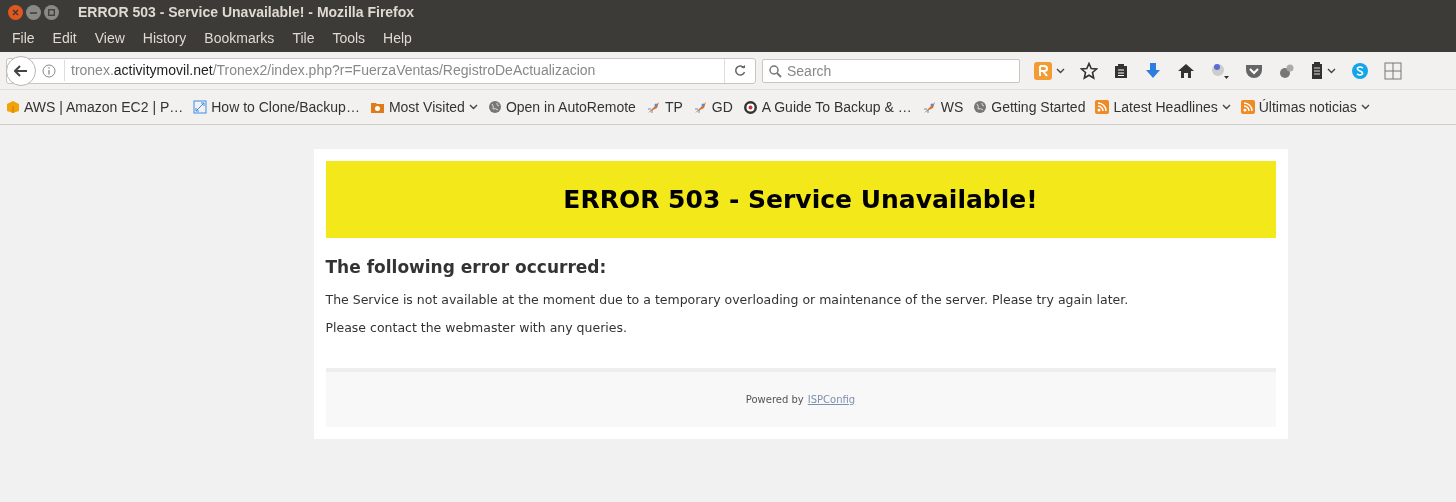  What do you see at coordinates (1360, 70) in the screenshot?
I see `skype-icon` at bounding box center [1360, 70].